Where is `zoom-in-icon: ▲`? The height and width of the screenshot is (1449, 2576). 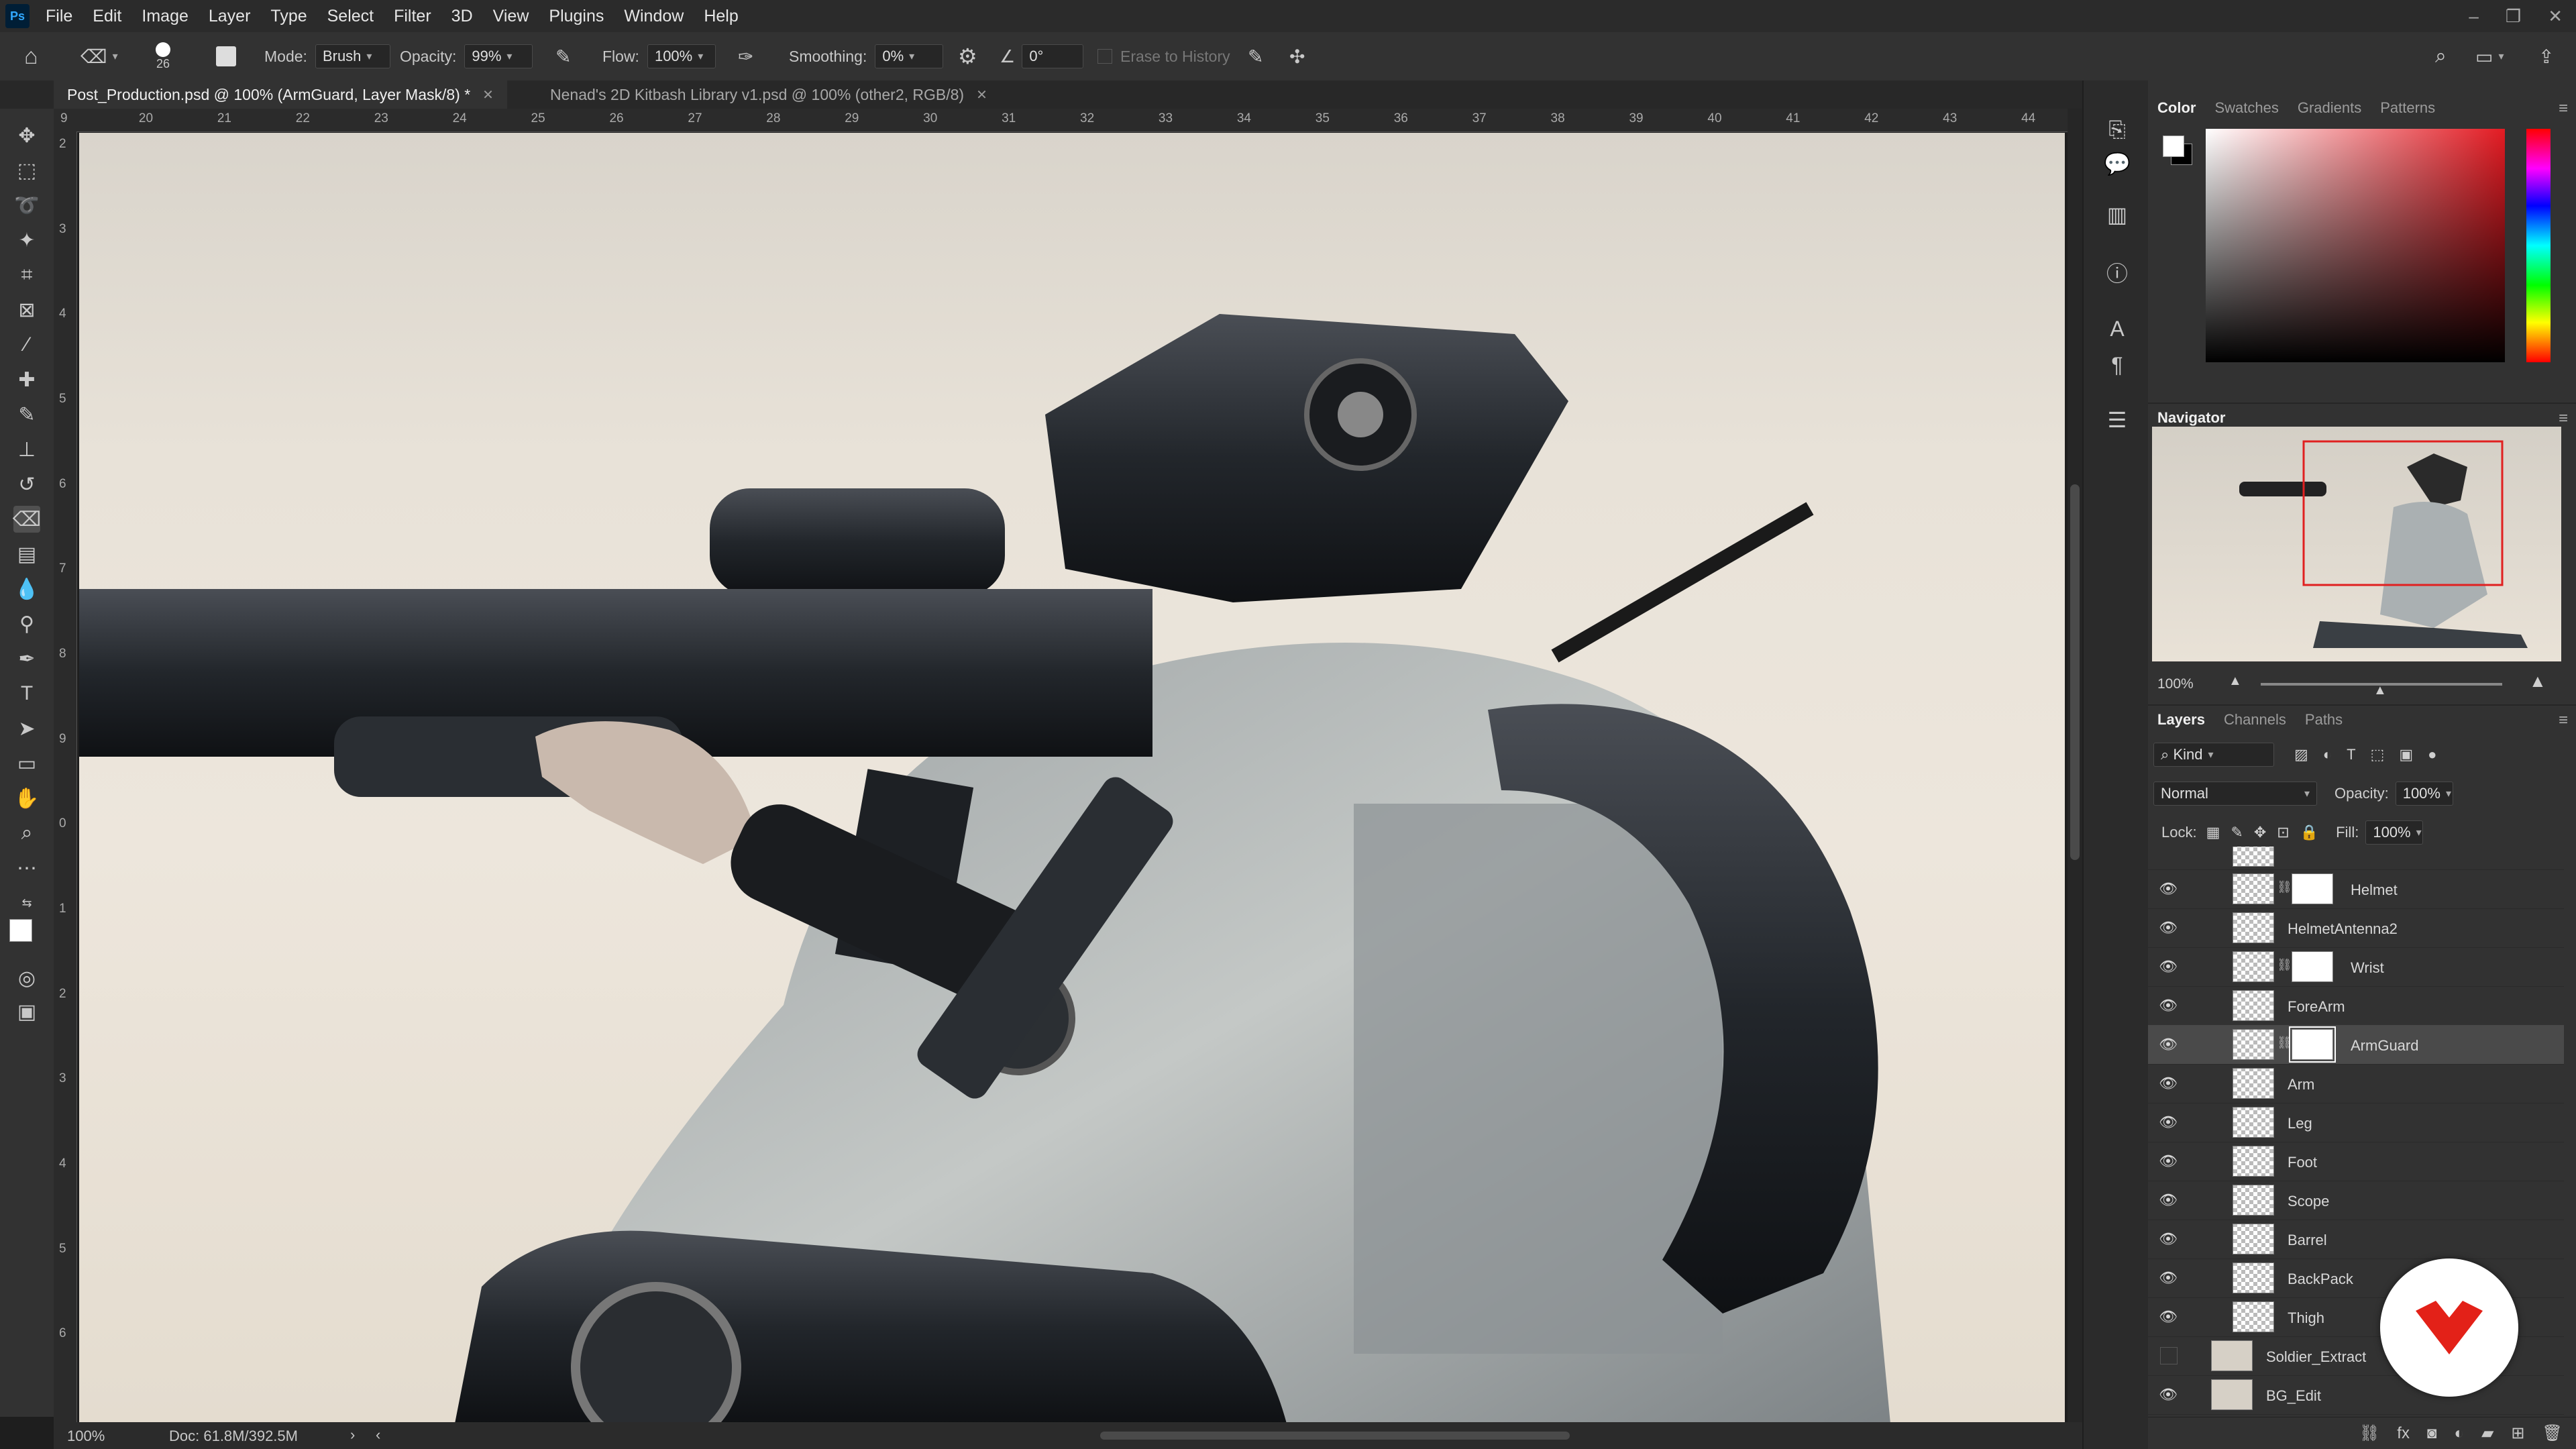
zoom-in-icon: ▲ is located at coordinates (2537, 681).